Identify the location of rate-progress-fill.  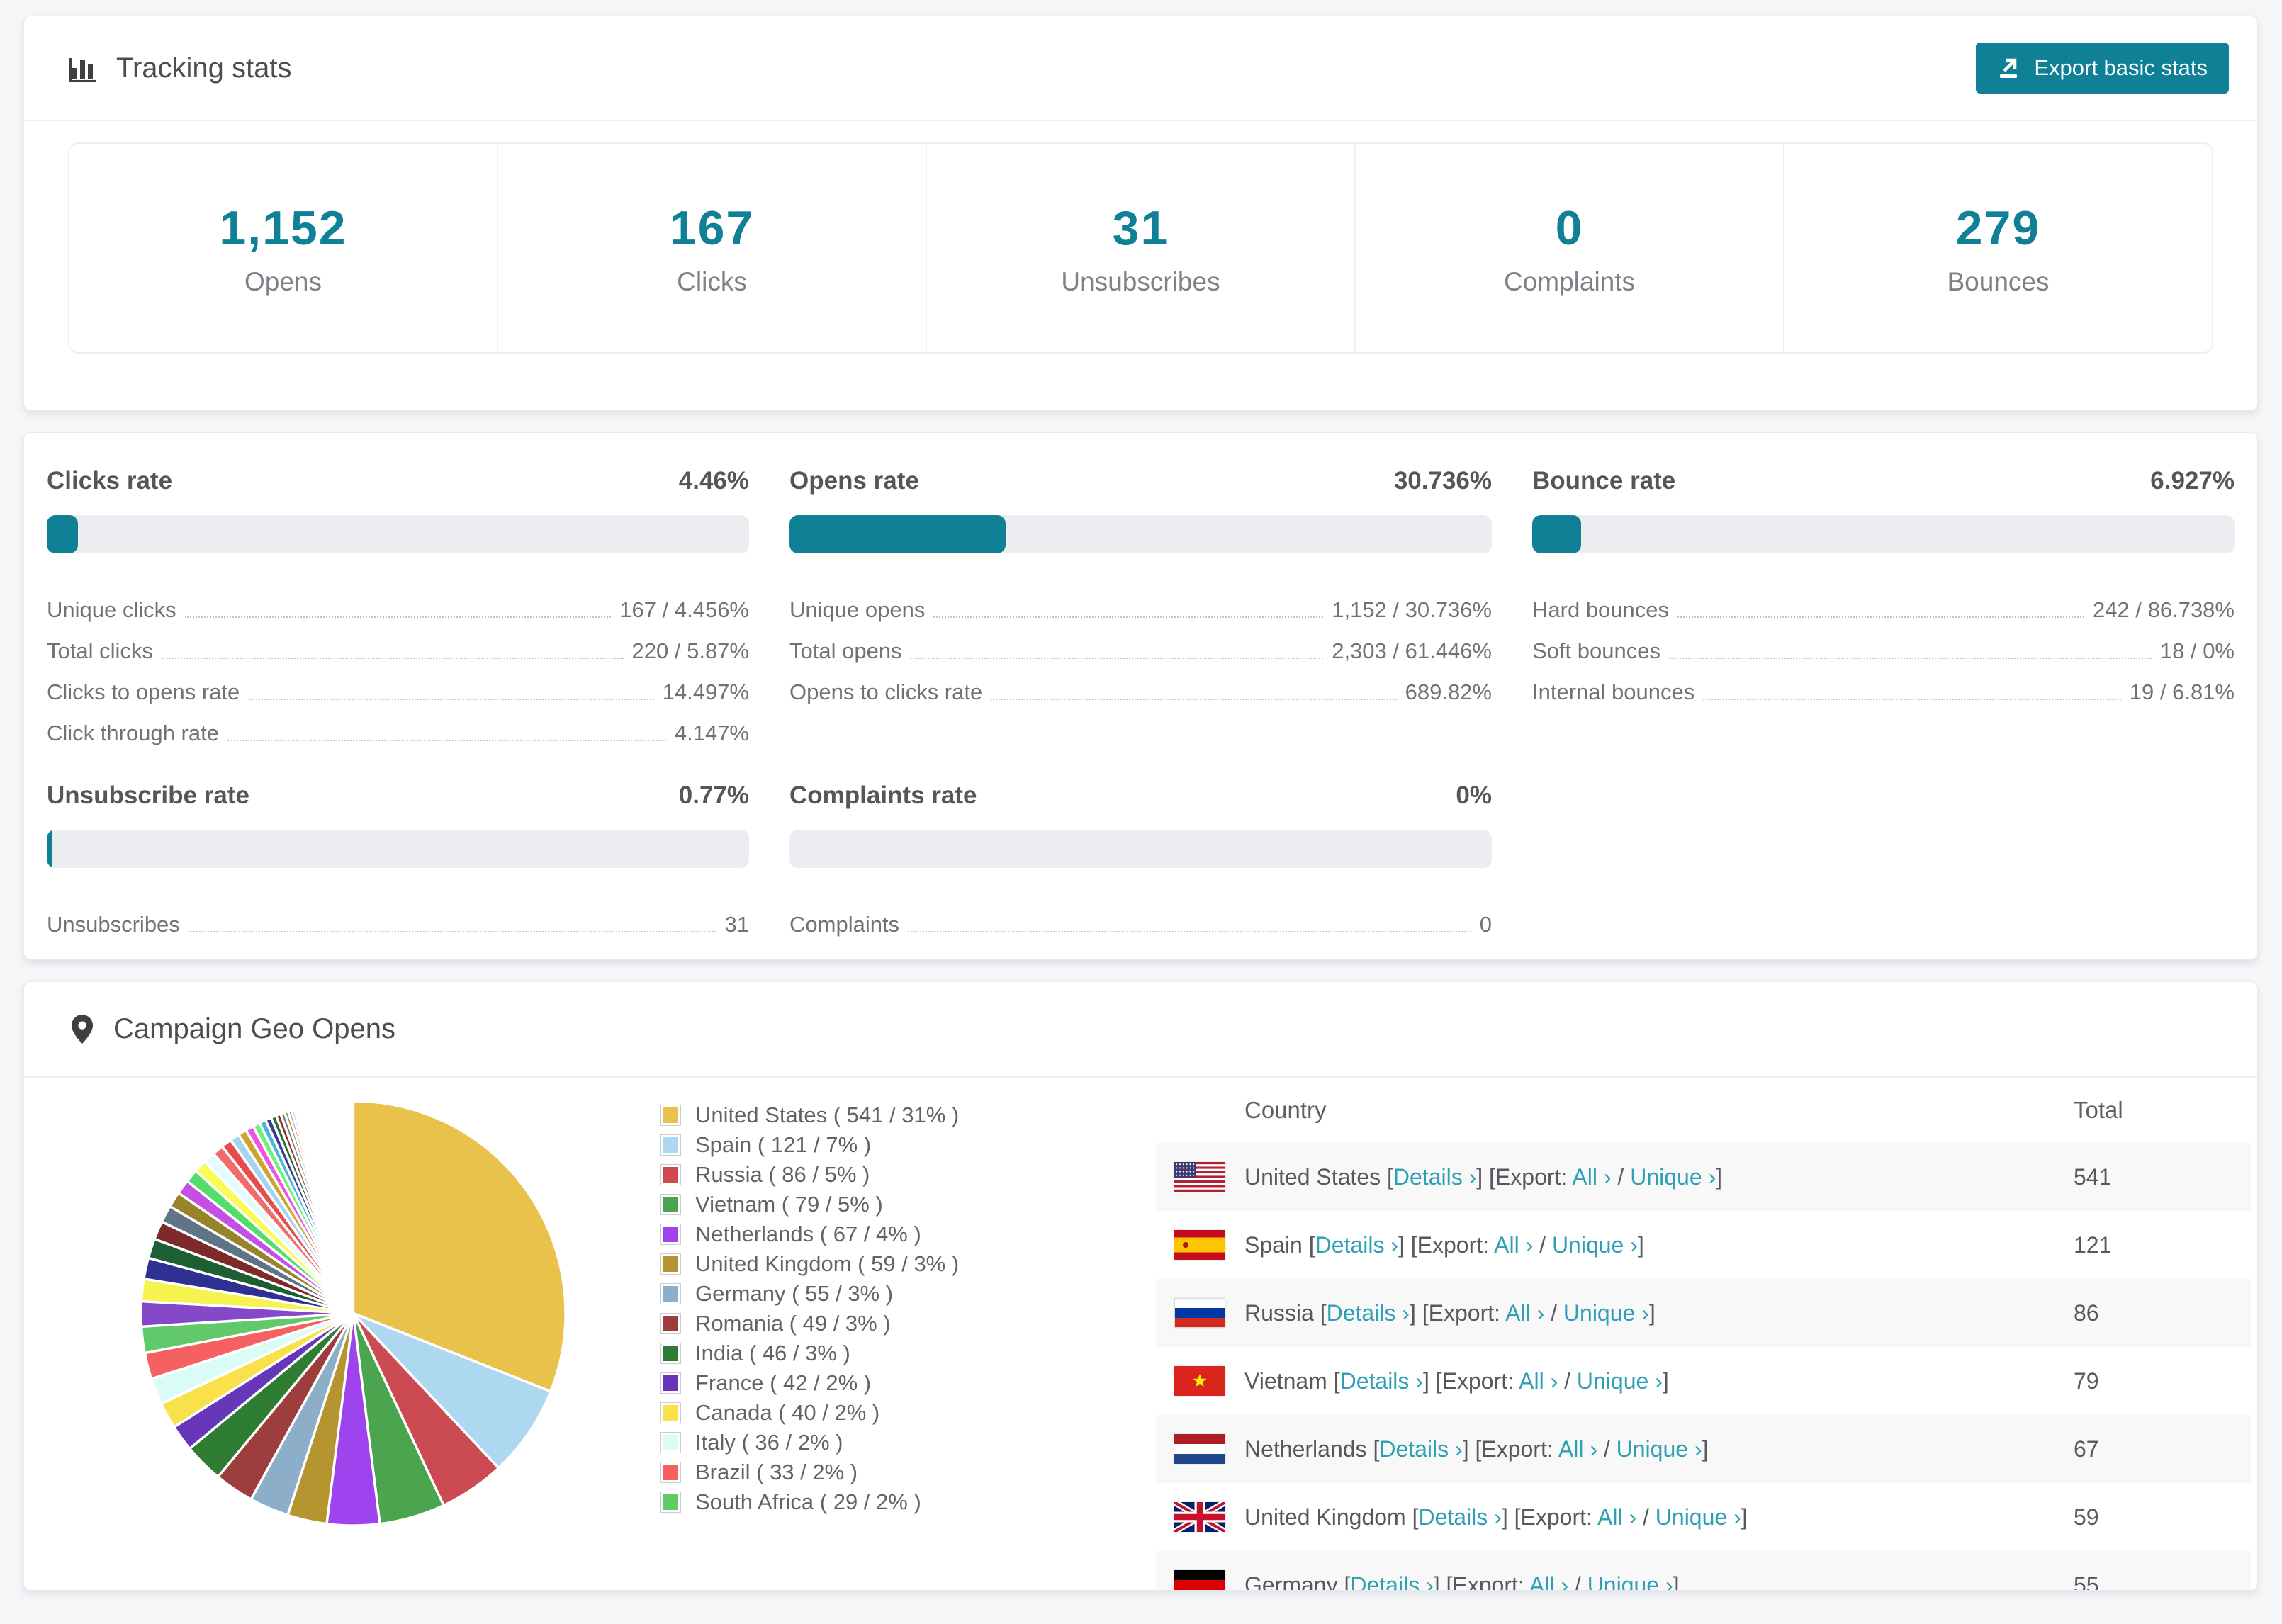
(50, 849).